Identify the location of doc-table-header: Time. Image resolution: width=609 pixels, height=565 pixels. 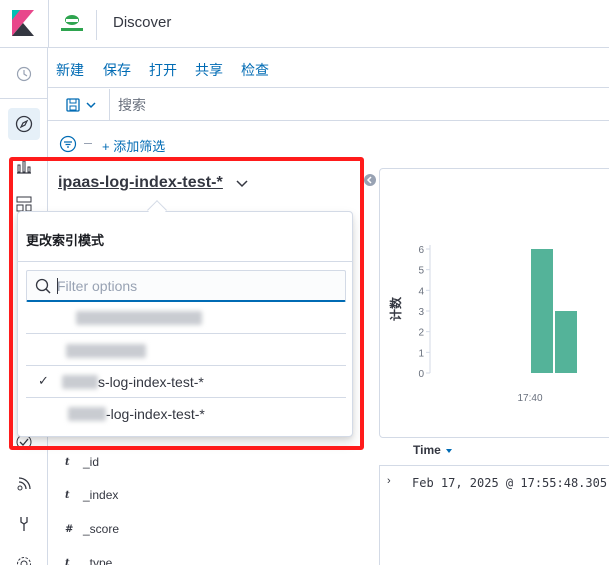
(494, 451).